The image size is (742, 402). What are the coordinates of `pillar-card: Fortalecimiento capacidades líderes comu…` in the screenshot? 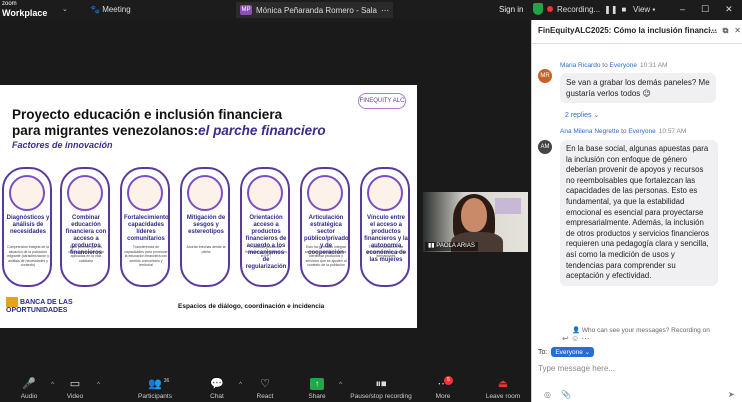 It's located at (145, 227).